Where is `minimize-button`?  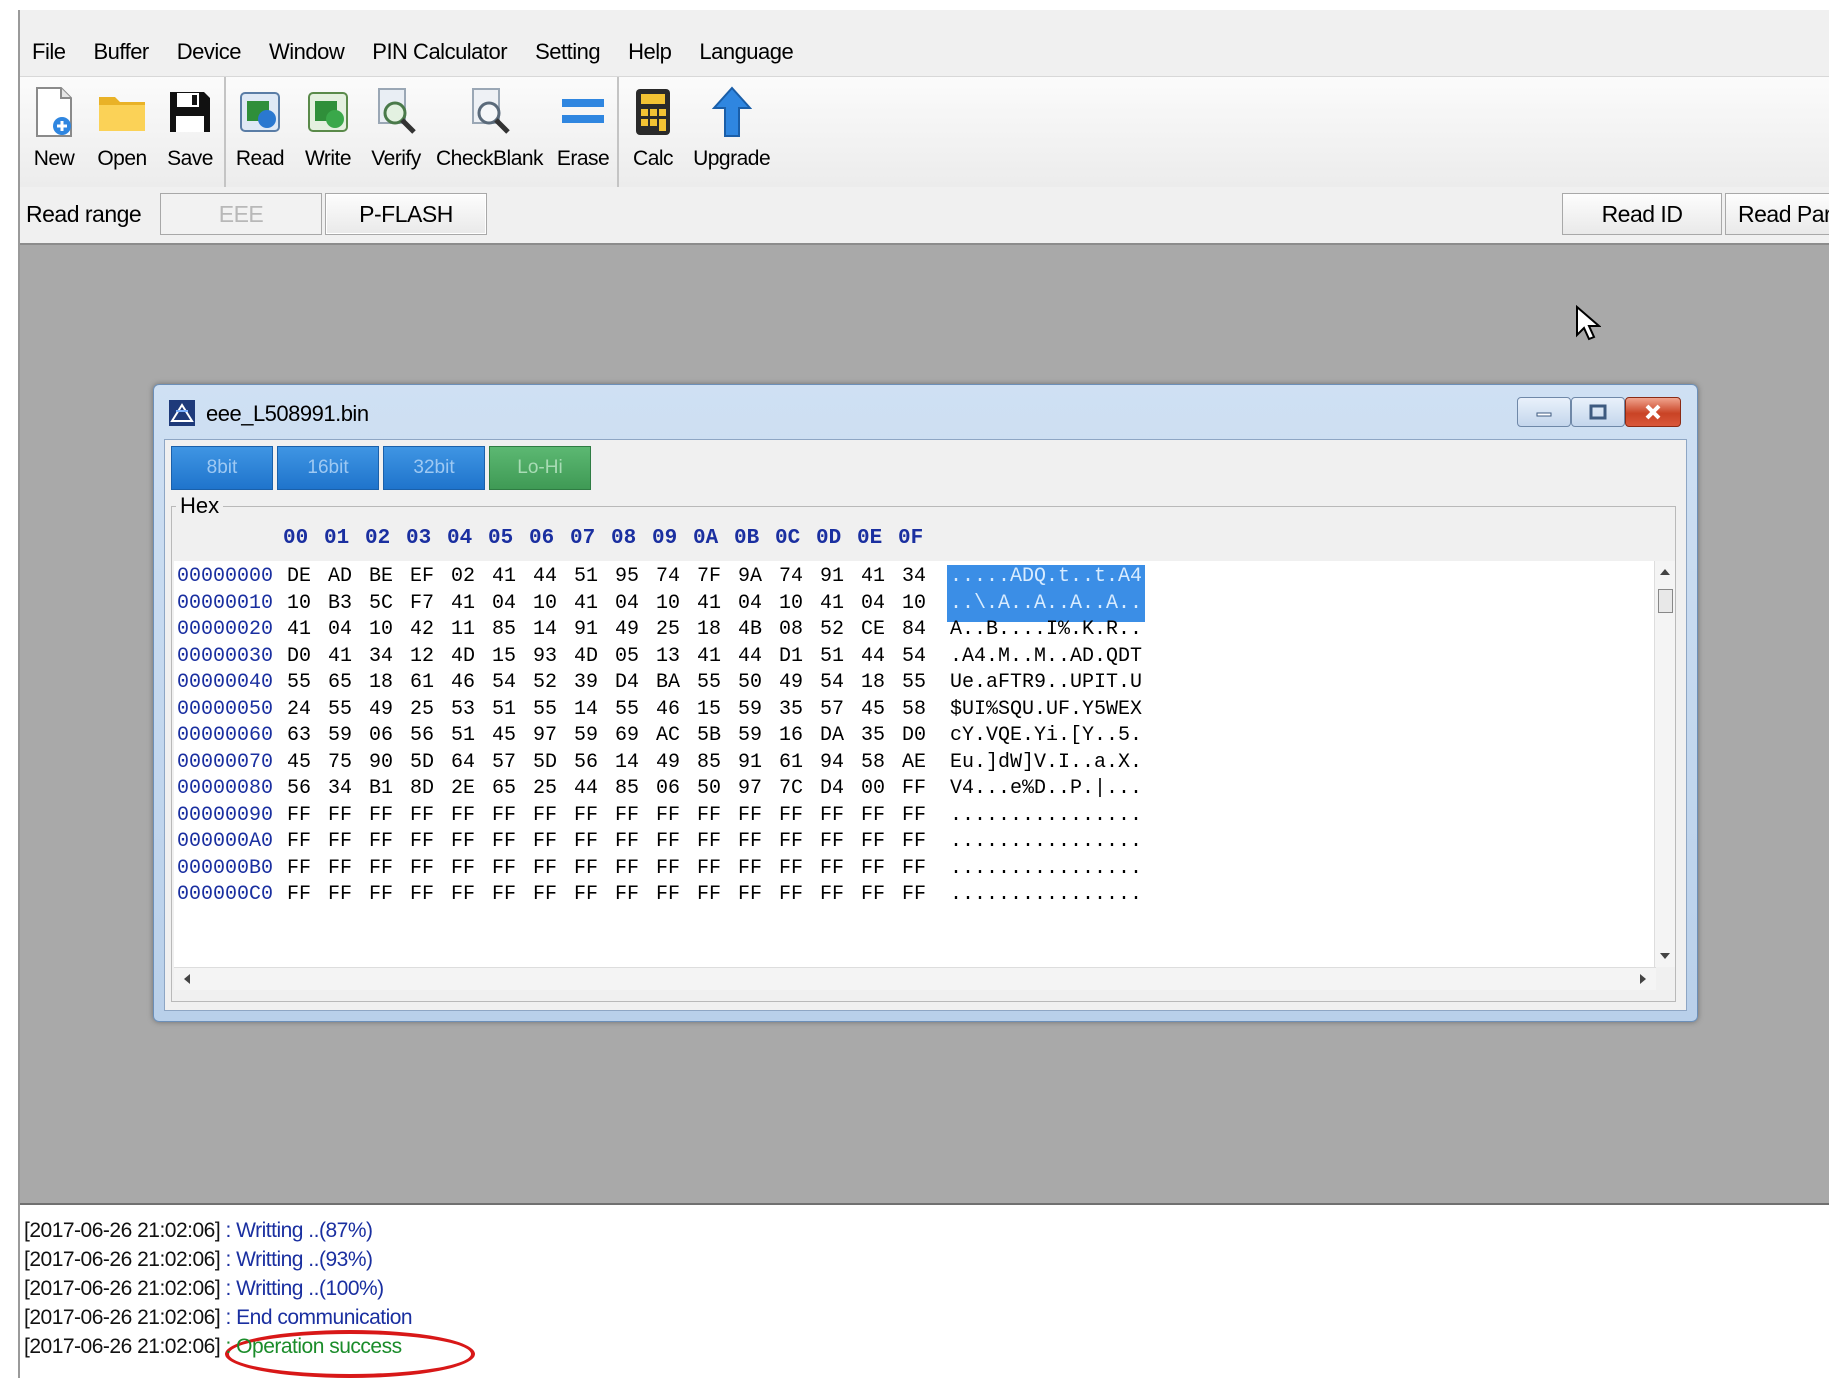
minimize-button is located at coordinates (1544, 412).